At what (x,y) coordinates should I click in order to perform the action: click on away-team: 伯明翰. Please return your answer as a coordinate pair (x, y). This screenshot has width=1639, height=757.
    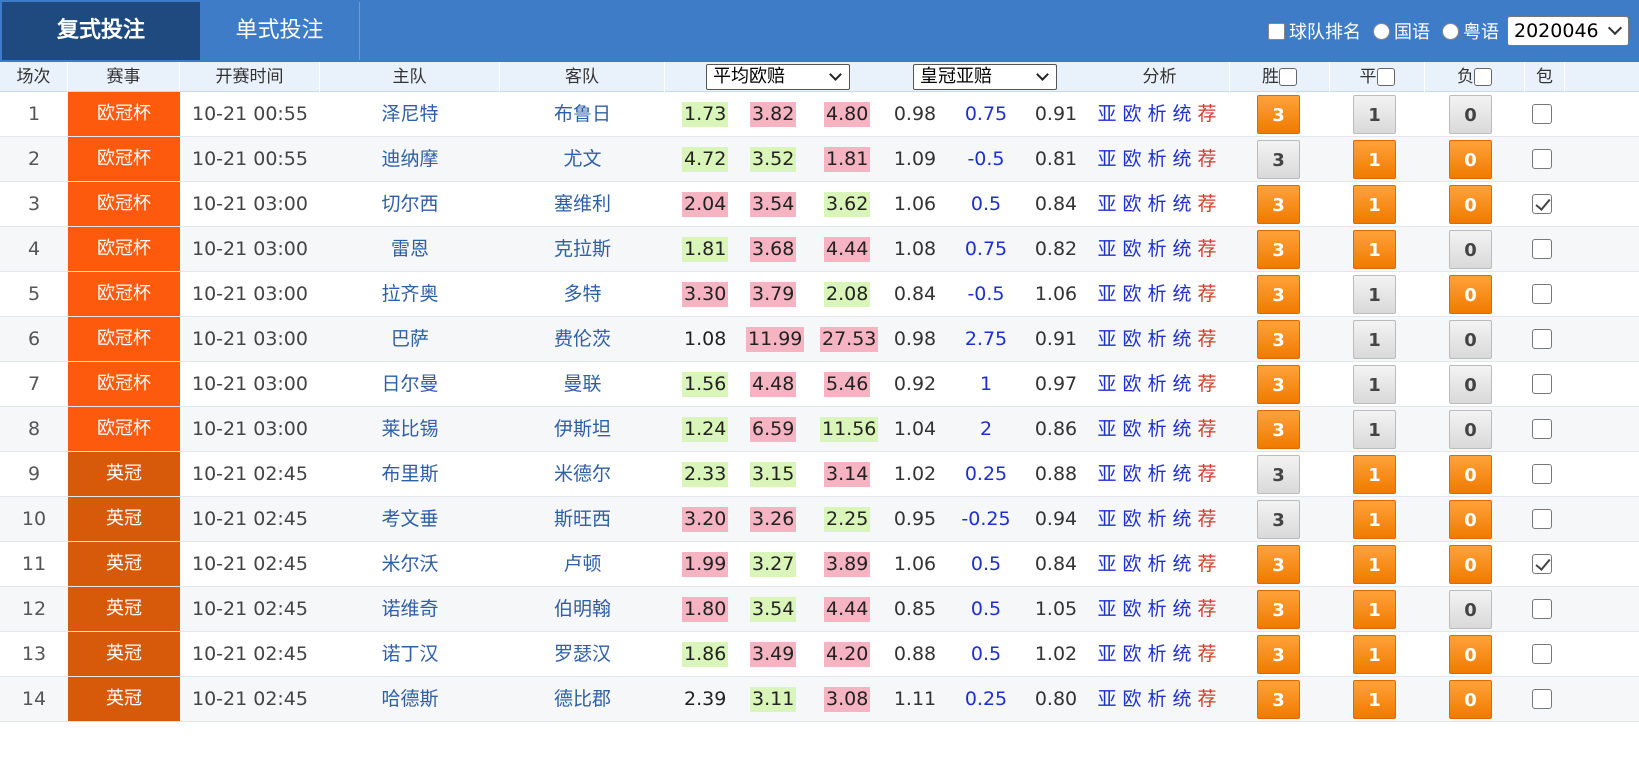
    Looking at the image, I should click on (582, 609).